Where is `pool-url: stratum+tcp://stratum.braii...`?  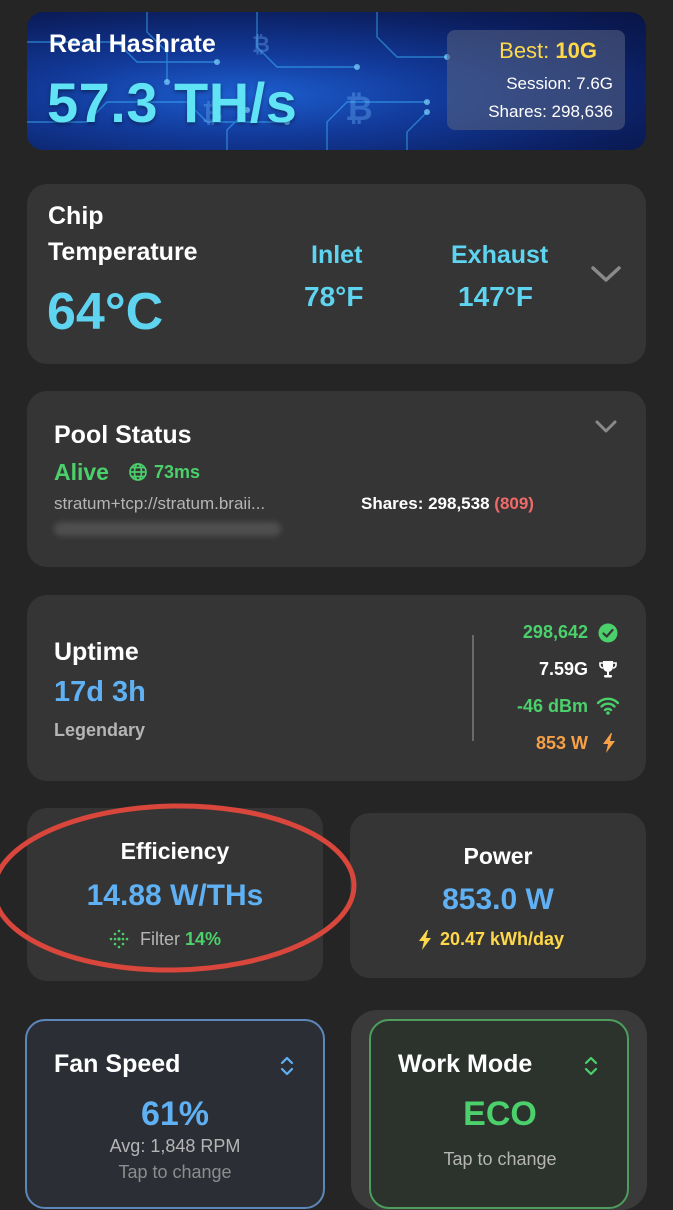 pool-url: stratum+tcp://stratum.braii... is located at coordinates (160, 503).